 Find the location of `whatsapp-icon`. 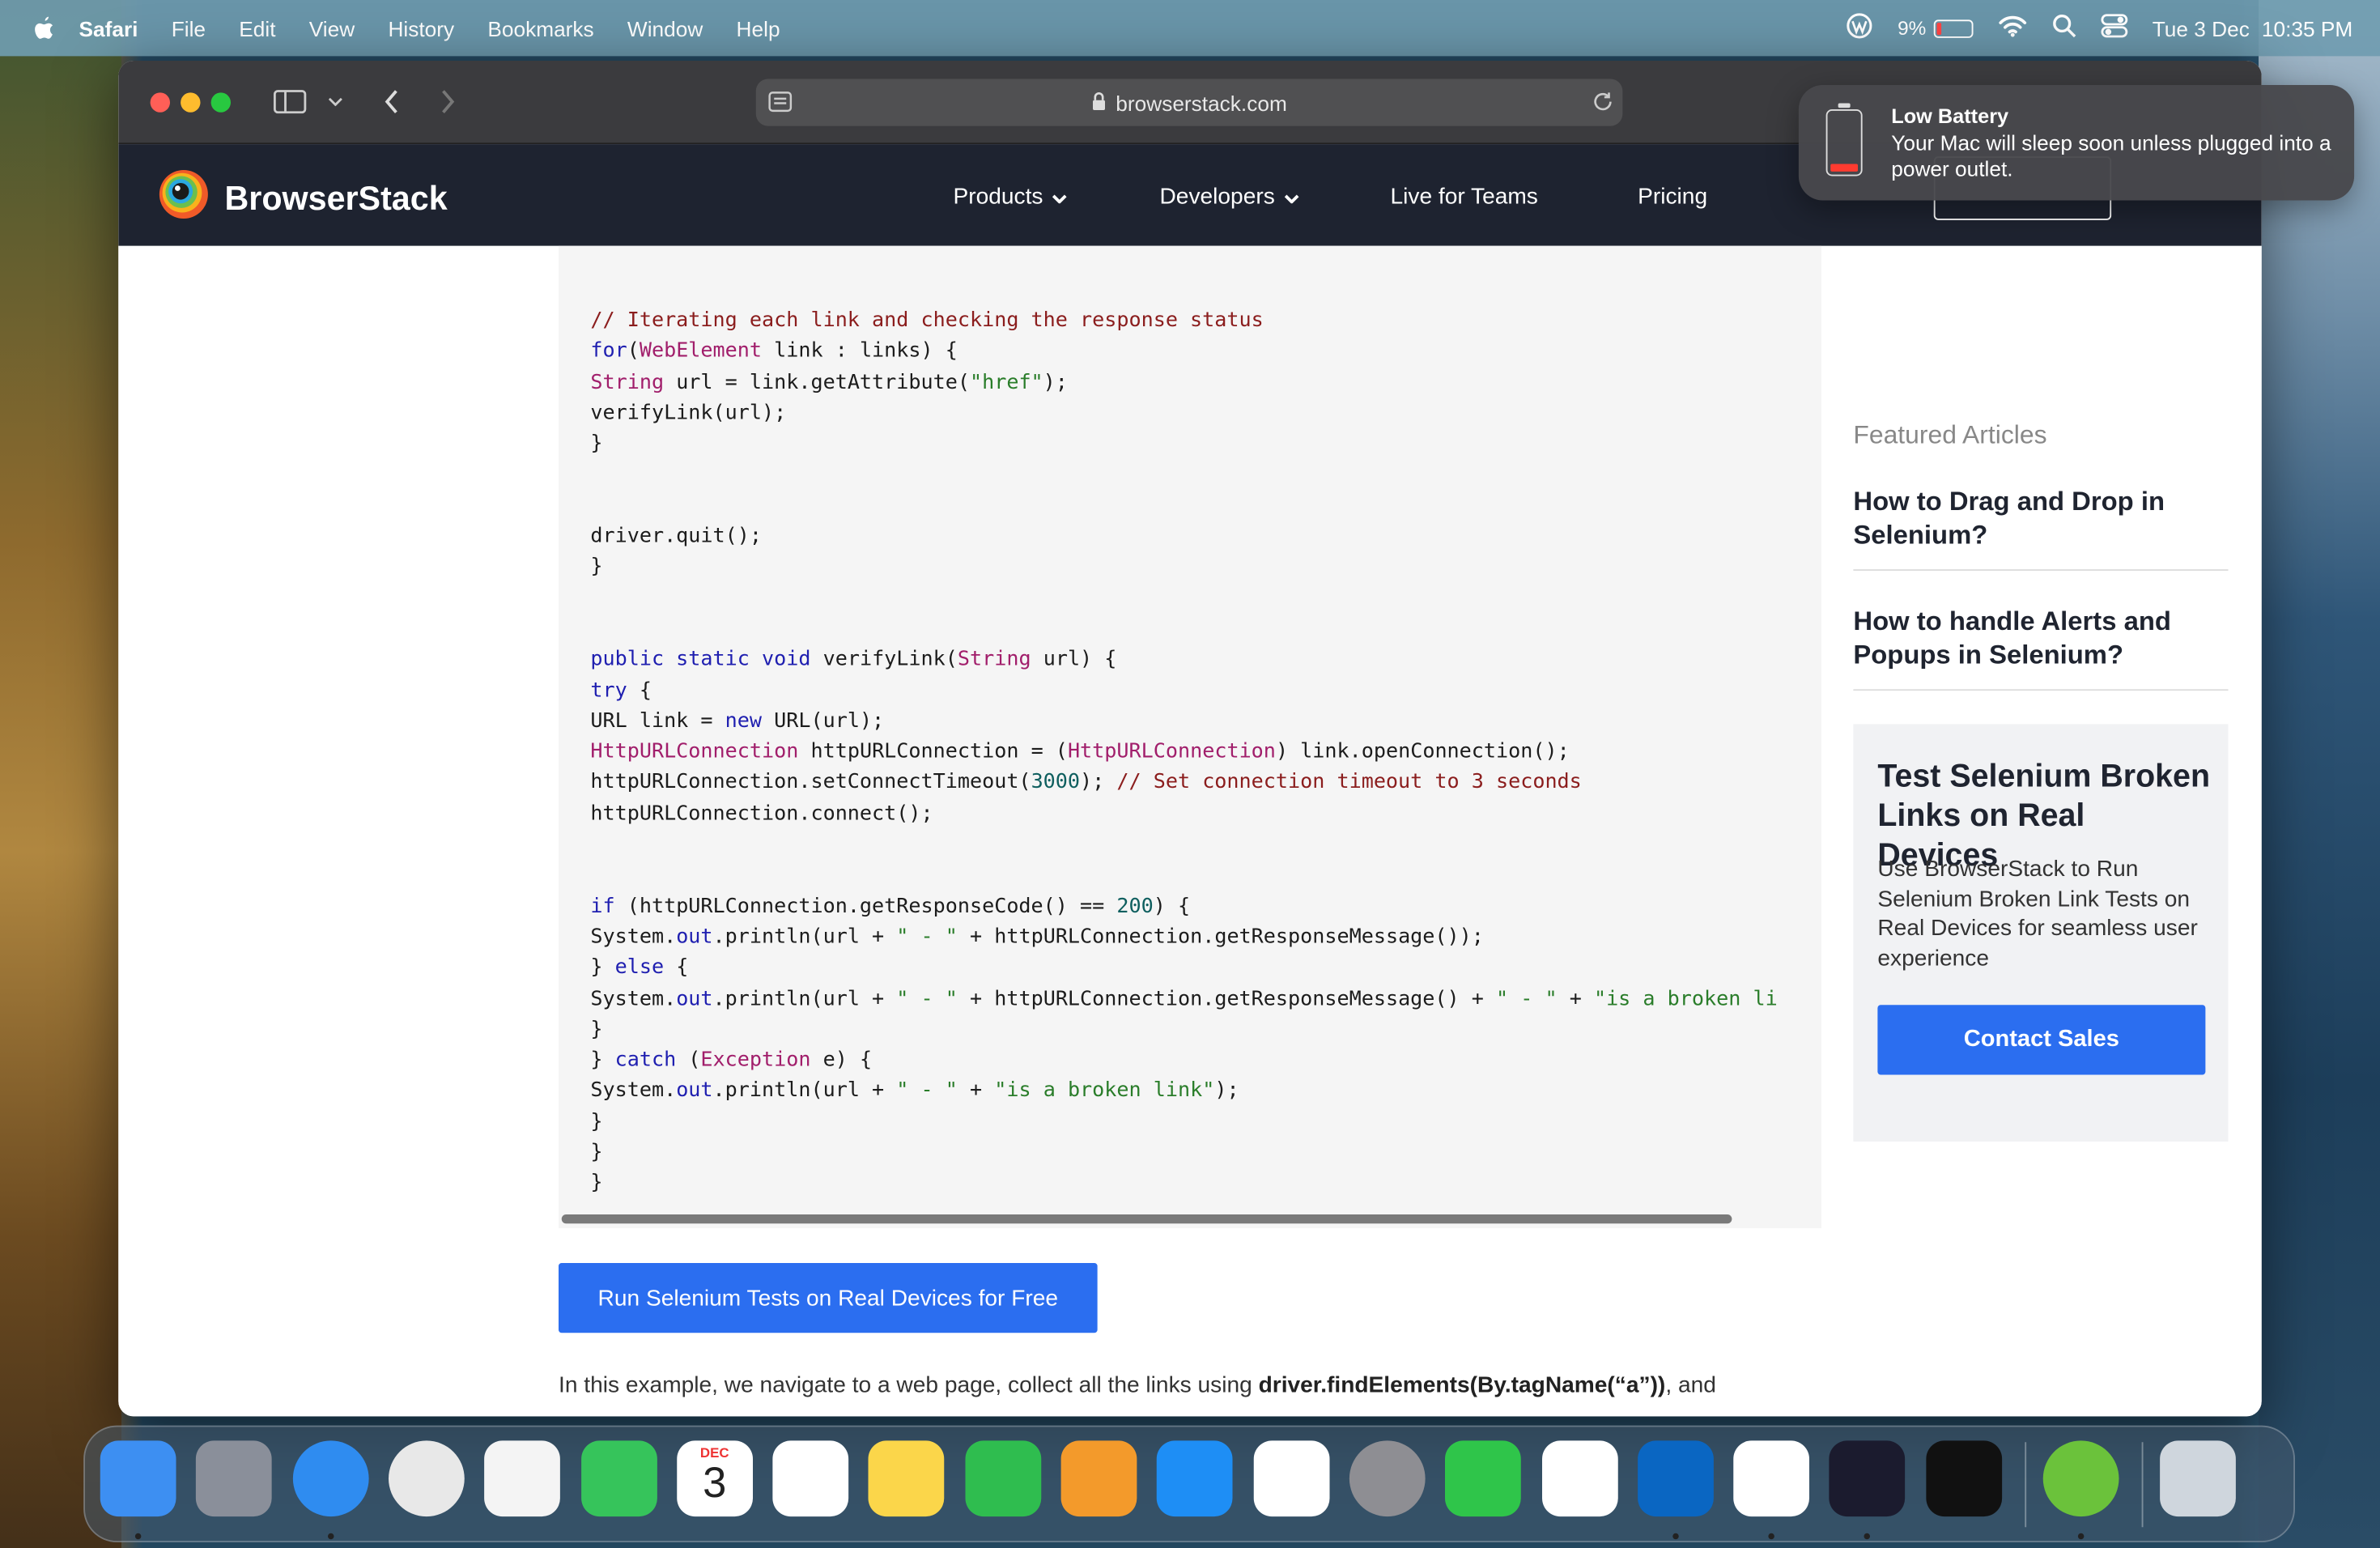

whatsapp-icon is located at coordinates (1484, 1478).